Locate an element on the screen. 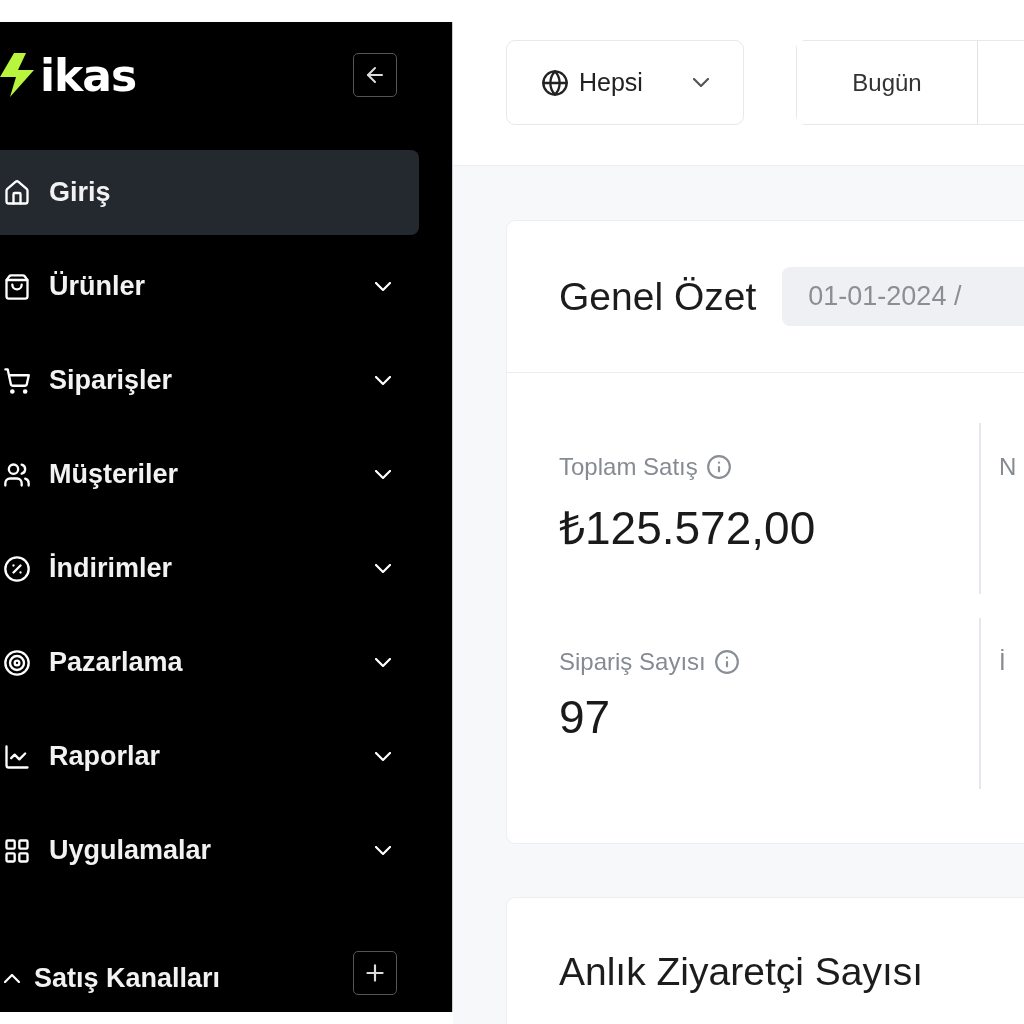 The width and height of the screenshot is (1024, 1024). nav-label: İndirimler is located at coordinates (111, 568).